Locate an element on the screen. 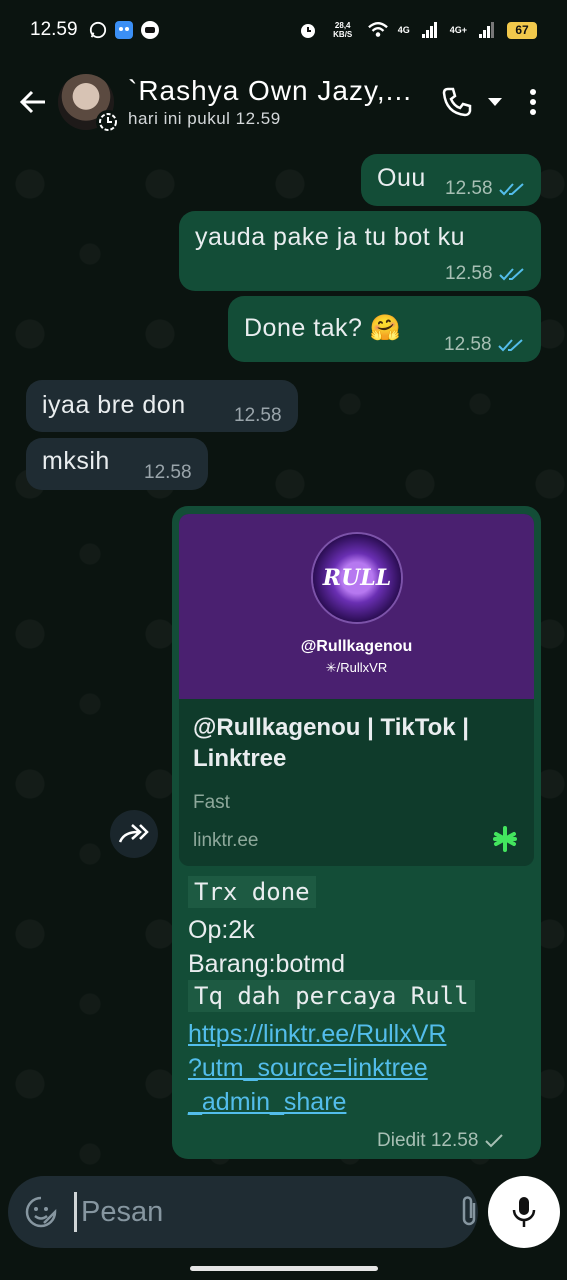 This screenshot has width=567, height=1280. linktree-icon is located at coordinates (505, 839).